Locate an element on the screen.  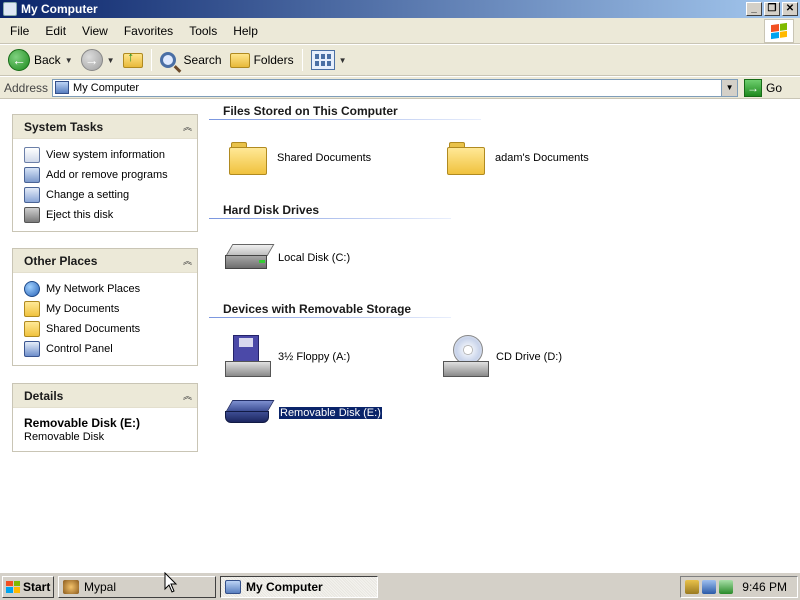
address-dropdown-icon: ▼ is located at coordinates (729, 87).